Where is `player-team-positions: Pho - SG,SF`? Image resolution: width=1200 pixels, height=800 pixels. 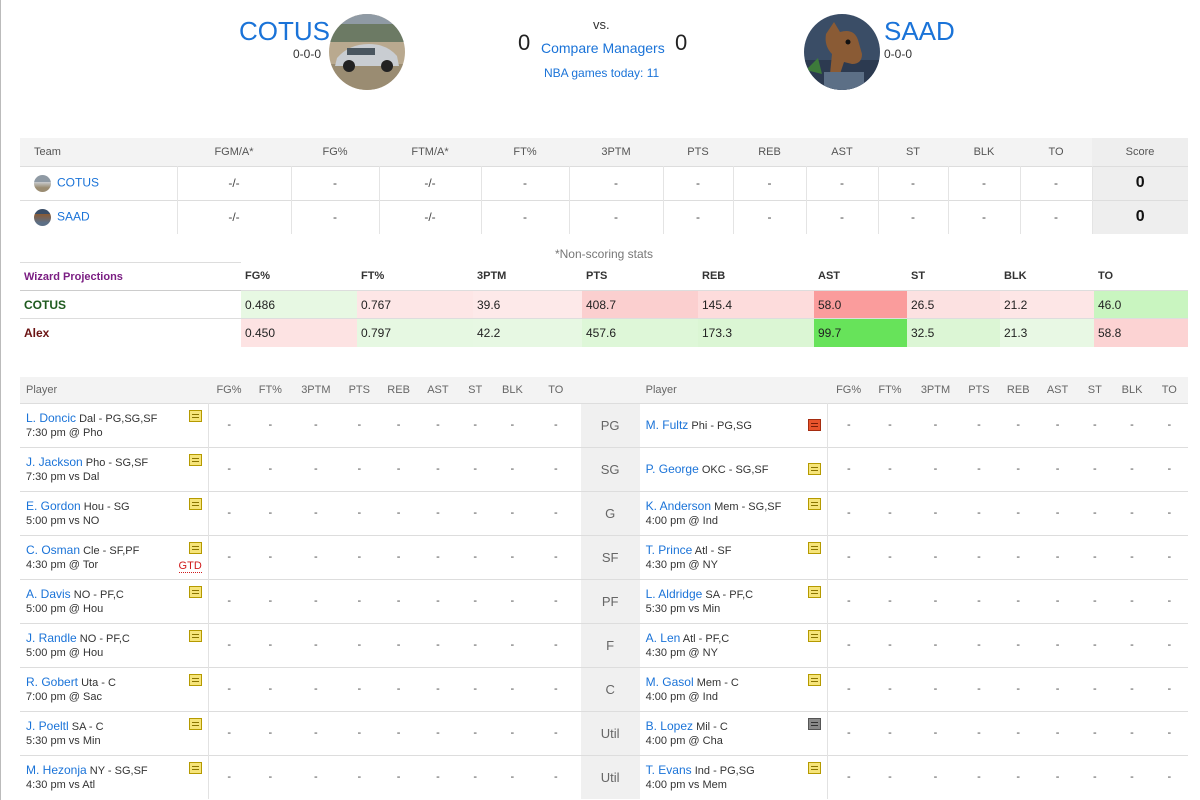
player-team-positions: Pho - SG,SF is located at coordinates (117, 463).